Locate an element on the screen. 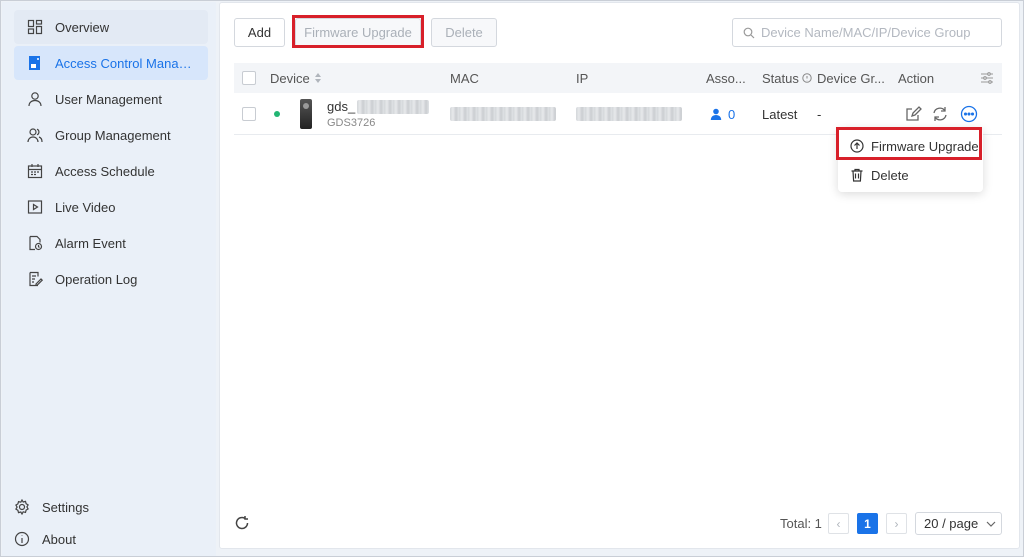 This screenshot has width=1024, height=557. actions-dropdown-menu: Firmware Upgrade Delete is located at coordinates (910, 160).